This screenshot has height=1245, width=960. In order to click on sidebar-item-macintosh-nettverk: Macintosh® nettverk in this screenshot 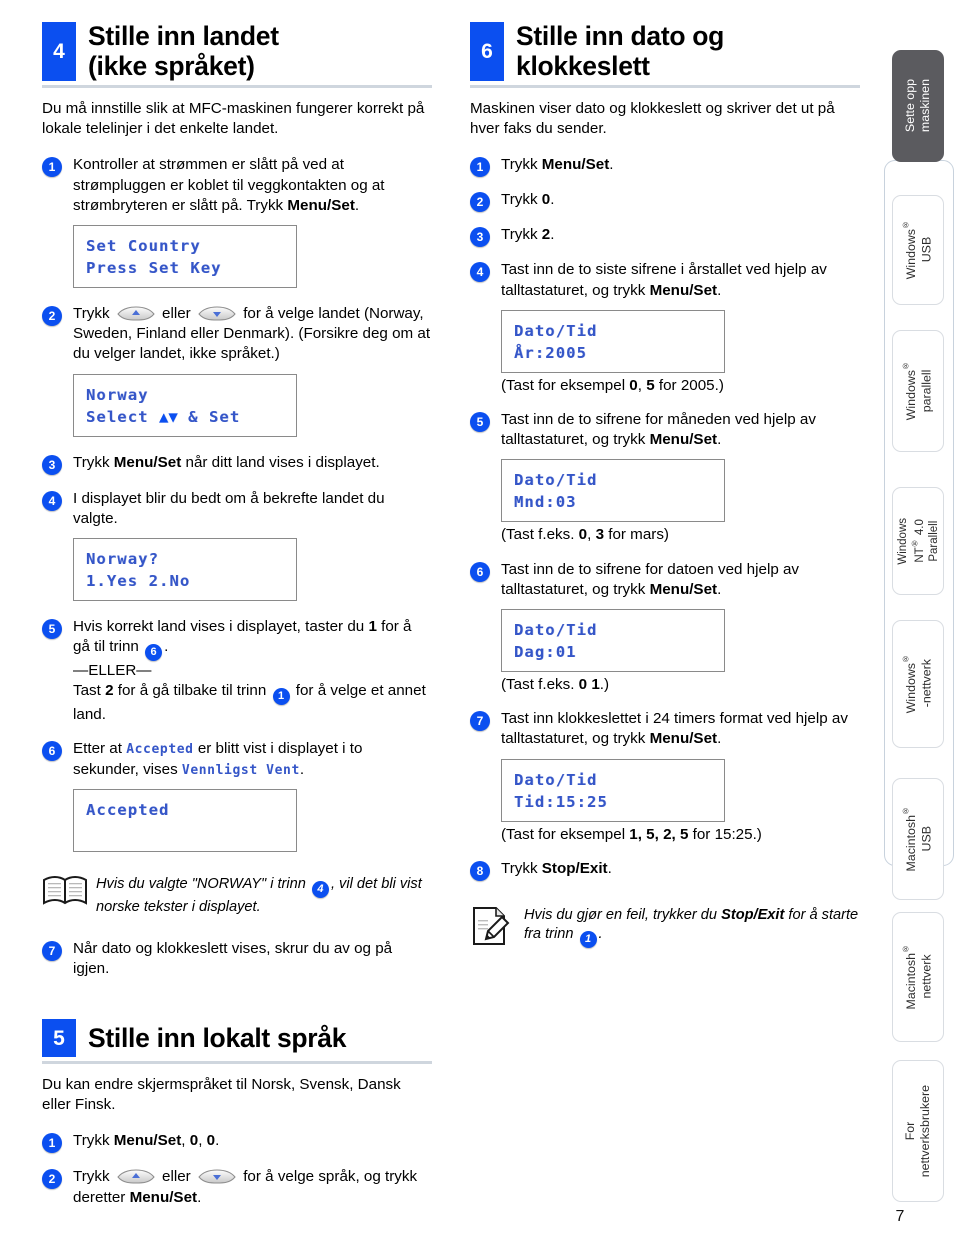, I will do `click(918, 977)`.